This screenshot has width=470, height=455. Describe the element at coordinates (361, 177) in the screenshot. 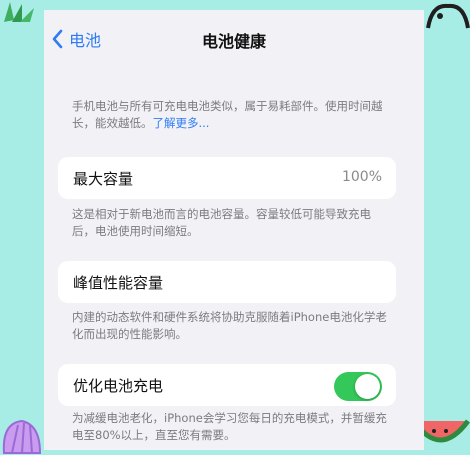

I see `max-capacity-value: 100%` at that location.